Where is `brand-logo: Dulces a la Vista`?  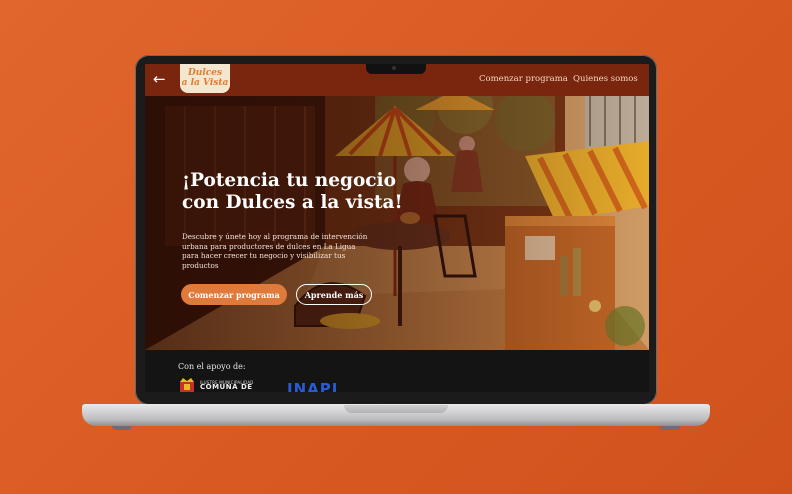
brand-logo: Dulces a la Vista is located at coordinates (205, 78).